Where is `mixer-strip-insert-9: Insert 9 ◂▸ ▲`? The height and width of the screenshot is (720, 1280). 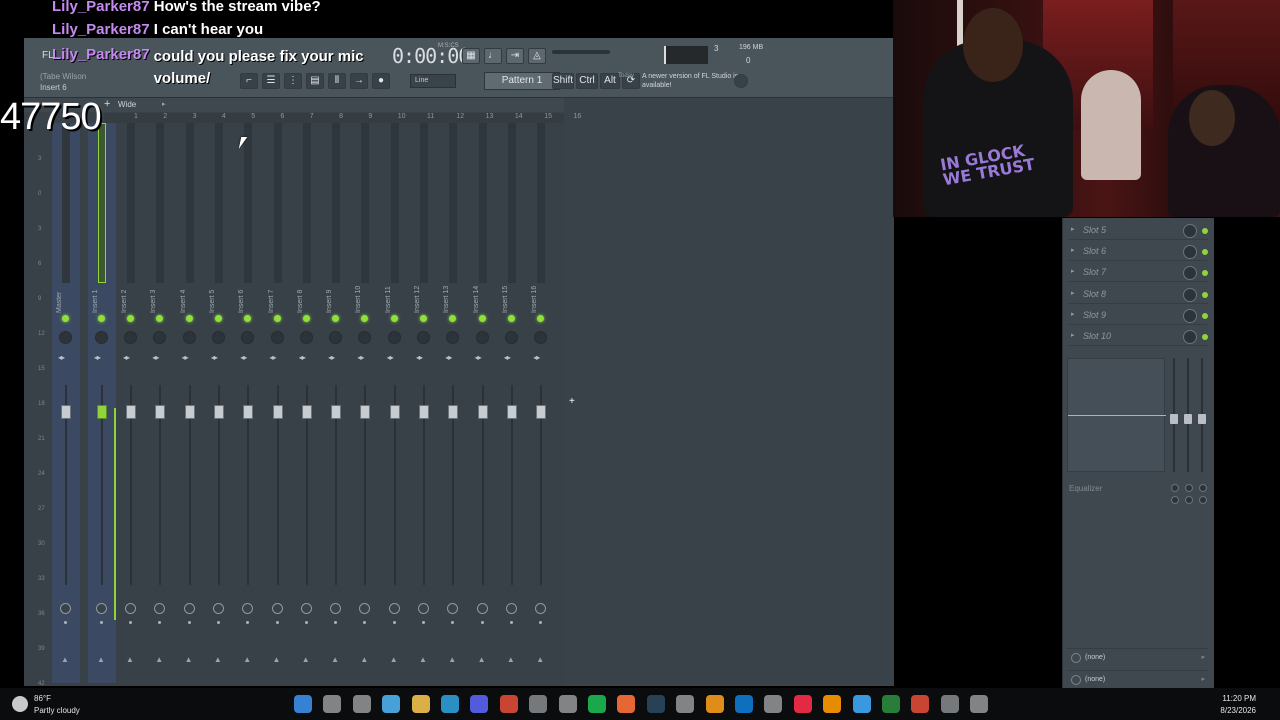
mixer-strip-insert-9: Insert 9 ◂▸ ▲ is located at coordinates (336, 403).